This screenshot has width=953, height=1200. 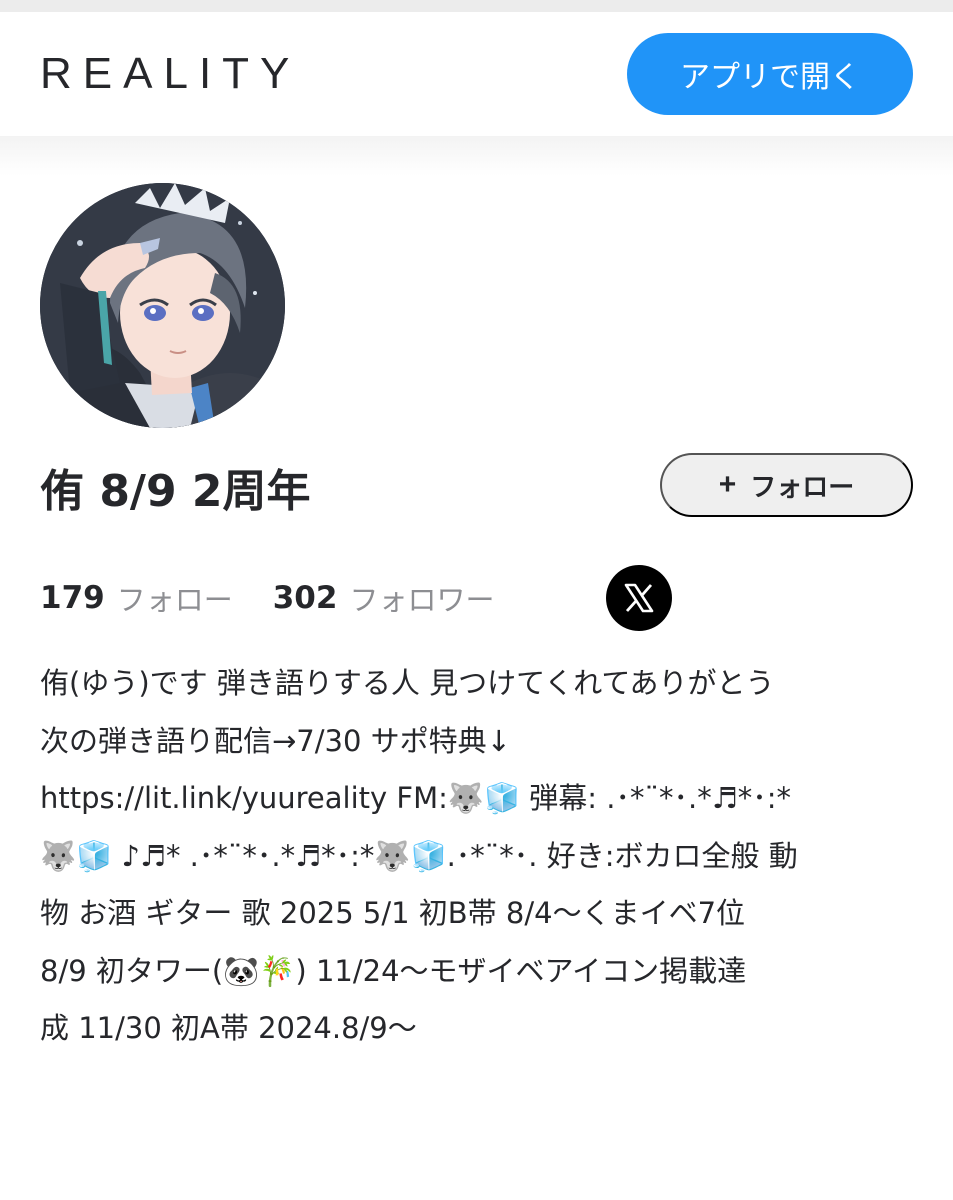 I want to click on display-name: 侑 8/9 2周年, so click(x=175, y=491).